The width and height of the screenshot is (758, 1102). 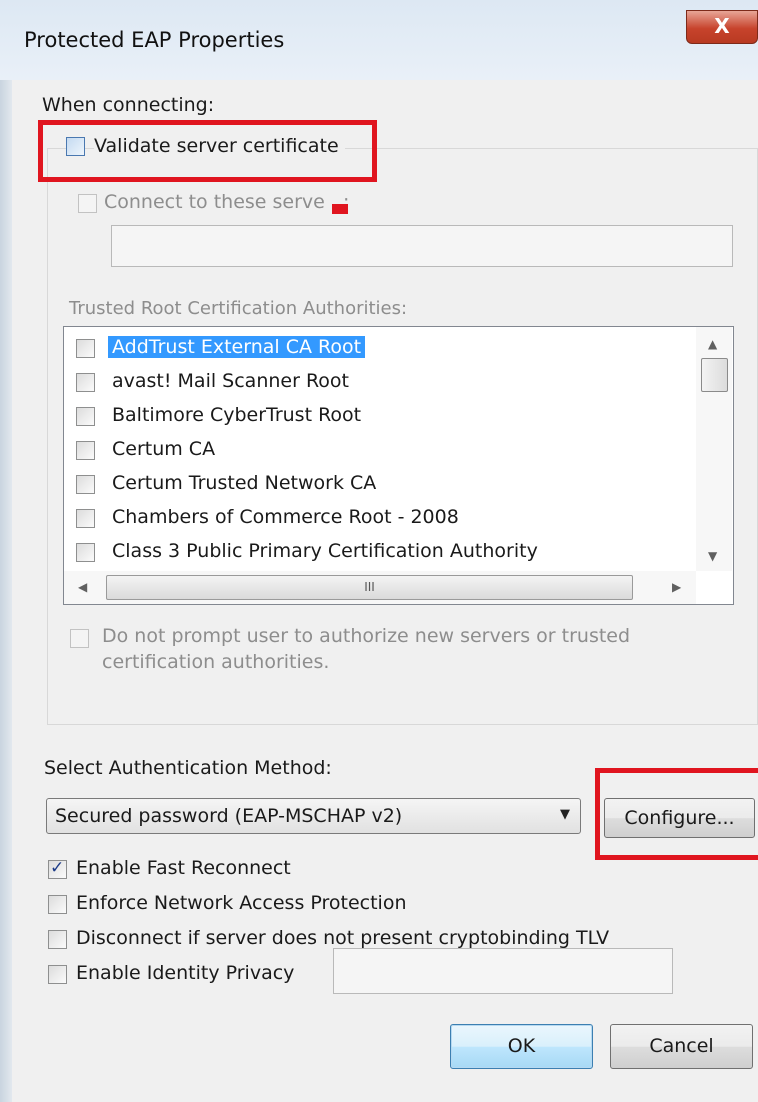 I want to click on ca-name: avast! Mail Scanner Root, so click(x=230, y=381).